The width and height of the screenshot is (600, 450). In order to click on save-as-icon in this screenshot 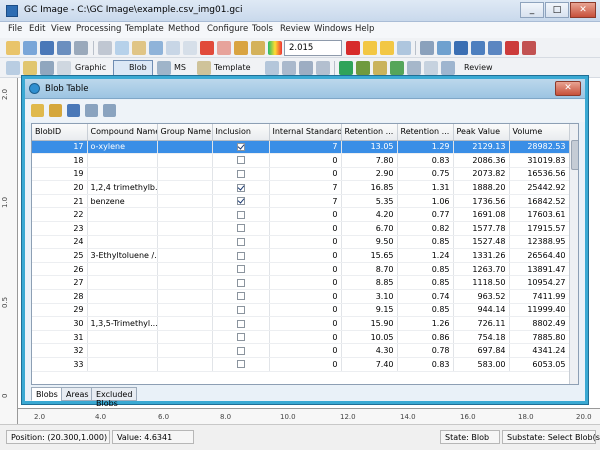, I will do `click(64, 48)`.